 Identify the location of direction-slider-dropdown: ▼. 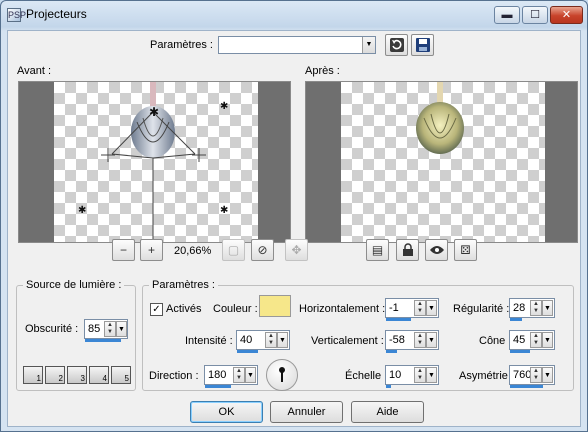
(250, 375).